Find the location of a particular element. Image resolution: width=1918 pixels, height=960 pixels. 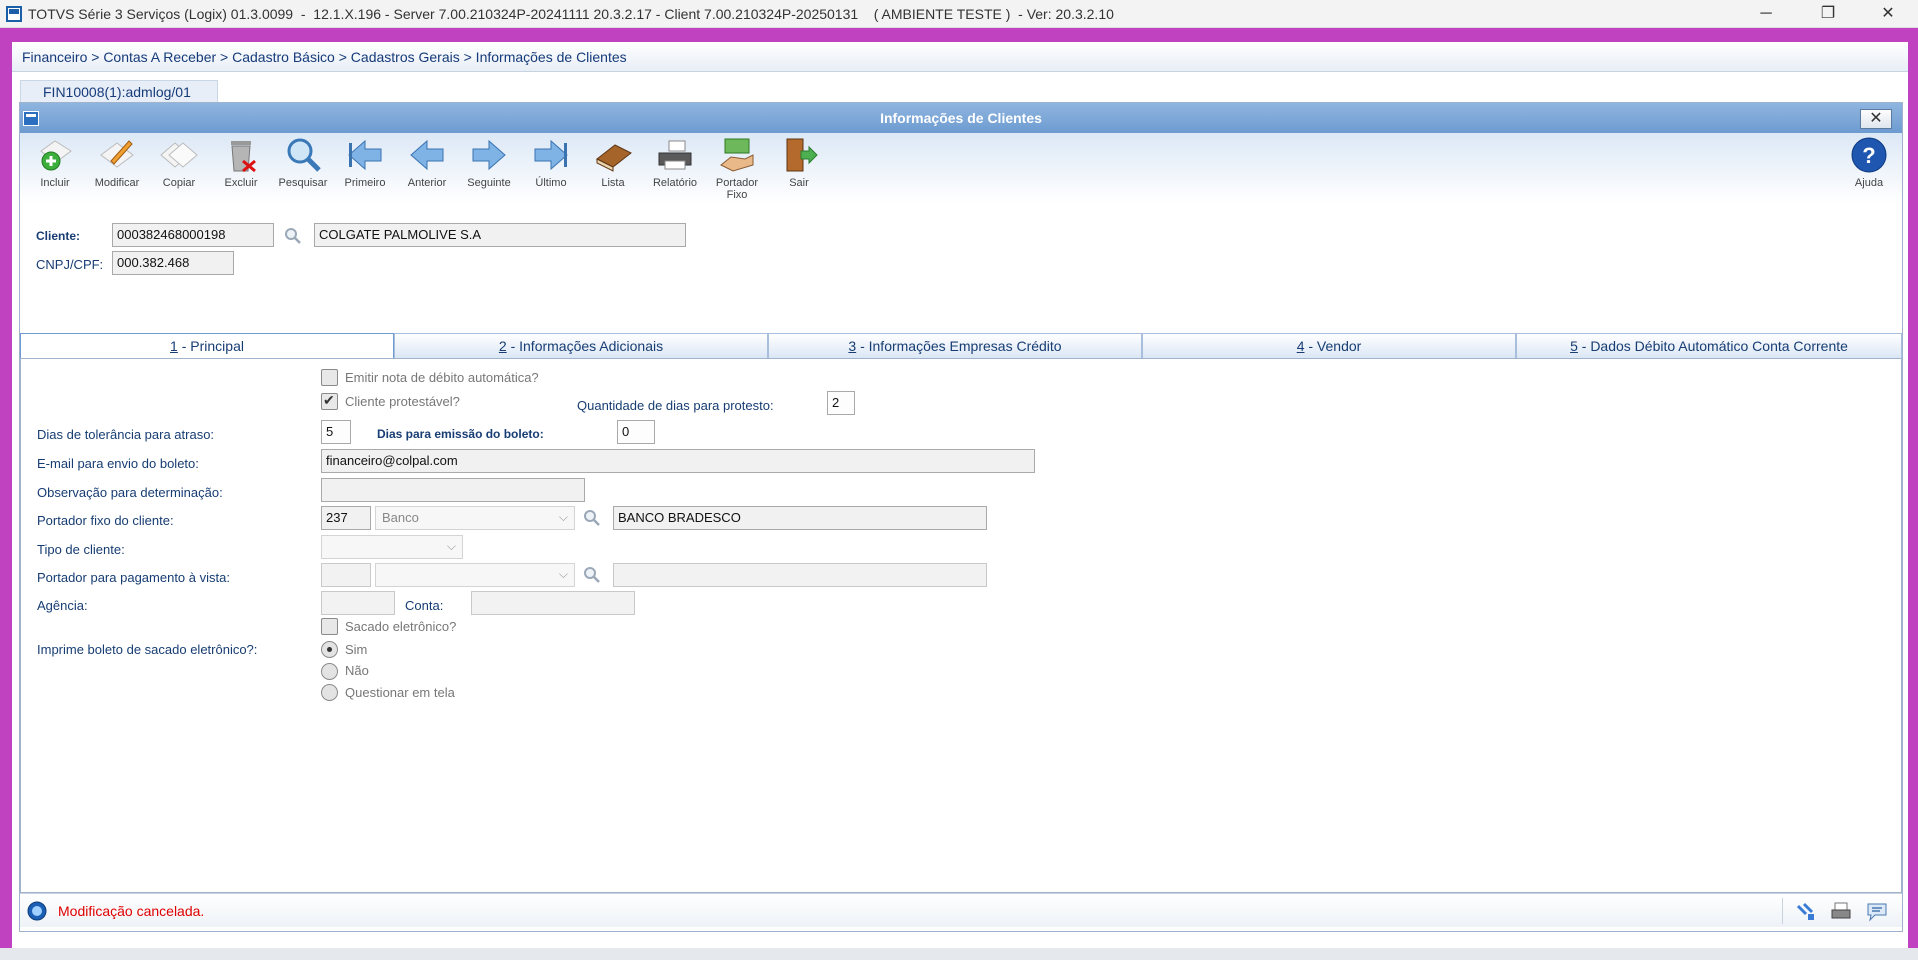

status-bar: Modificação cancelada. is located at coordinates (961, 910).